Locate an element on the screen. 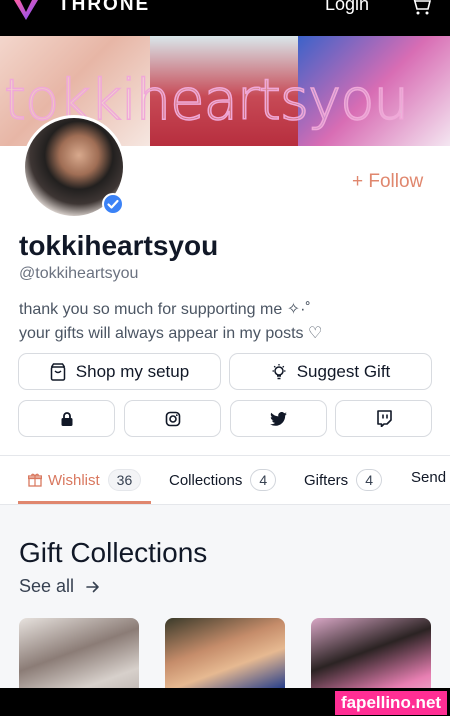  shop-my-setup-button: Shop my setup is located at coordinates (119, 371).